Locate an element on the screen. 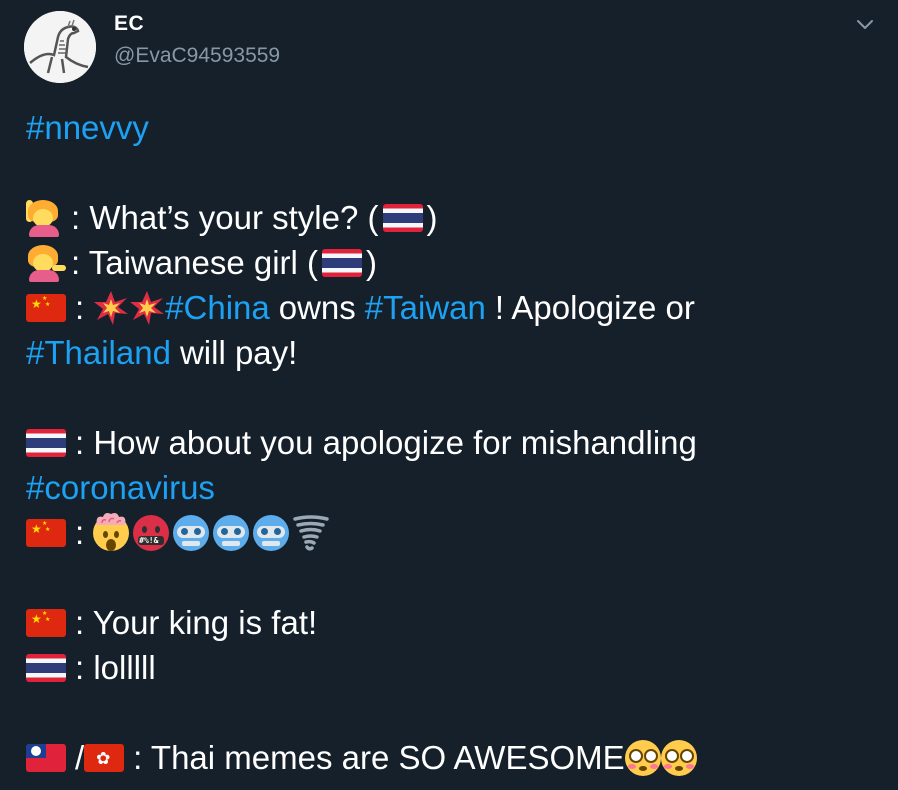 The width and height of the screenshot is (898, 790). tweet-line: ★ ★ ★ : #%!& is located at coordinates (456, 532).